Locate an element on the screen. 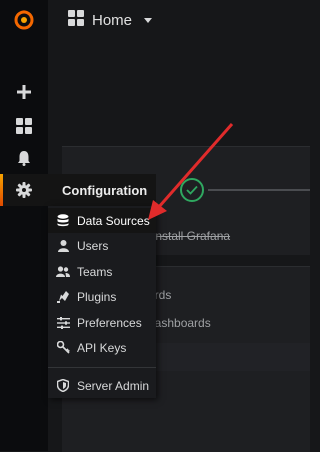 This screenshot has width=320, height=452. menu-item-plugins: Plugins is located at coordinates (102, 296).